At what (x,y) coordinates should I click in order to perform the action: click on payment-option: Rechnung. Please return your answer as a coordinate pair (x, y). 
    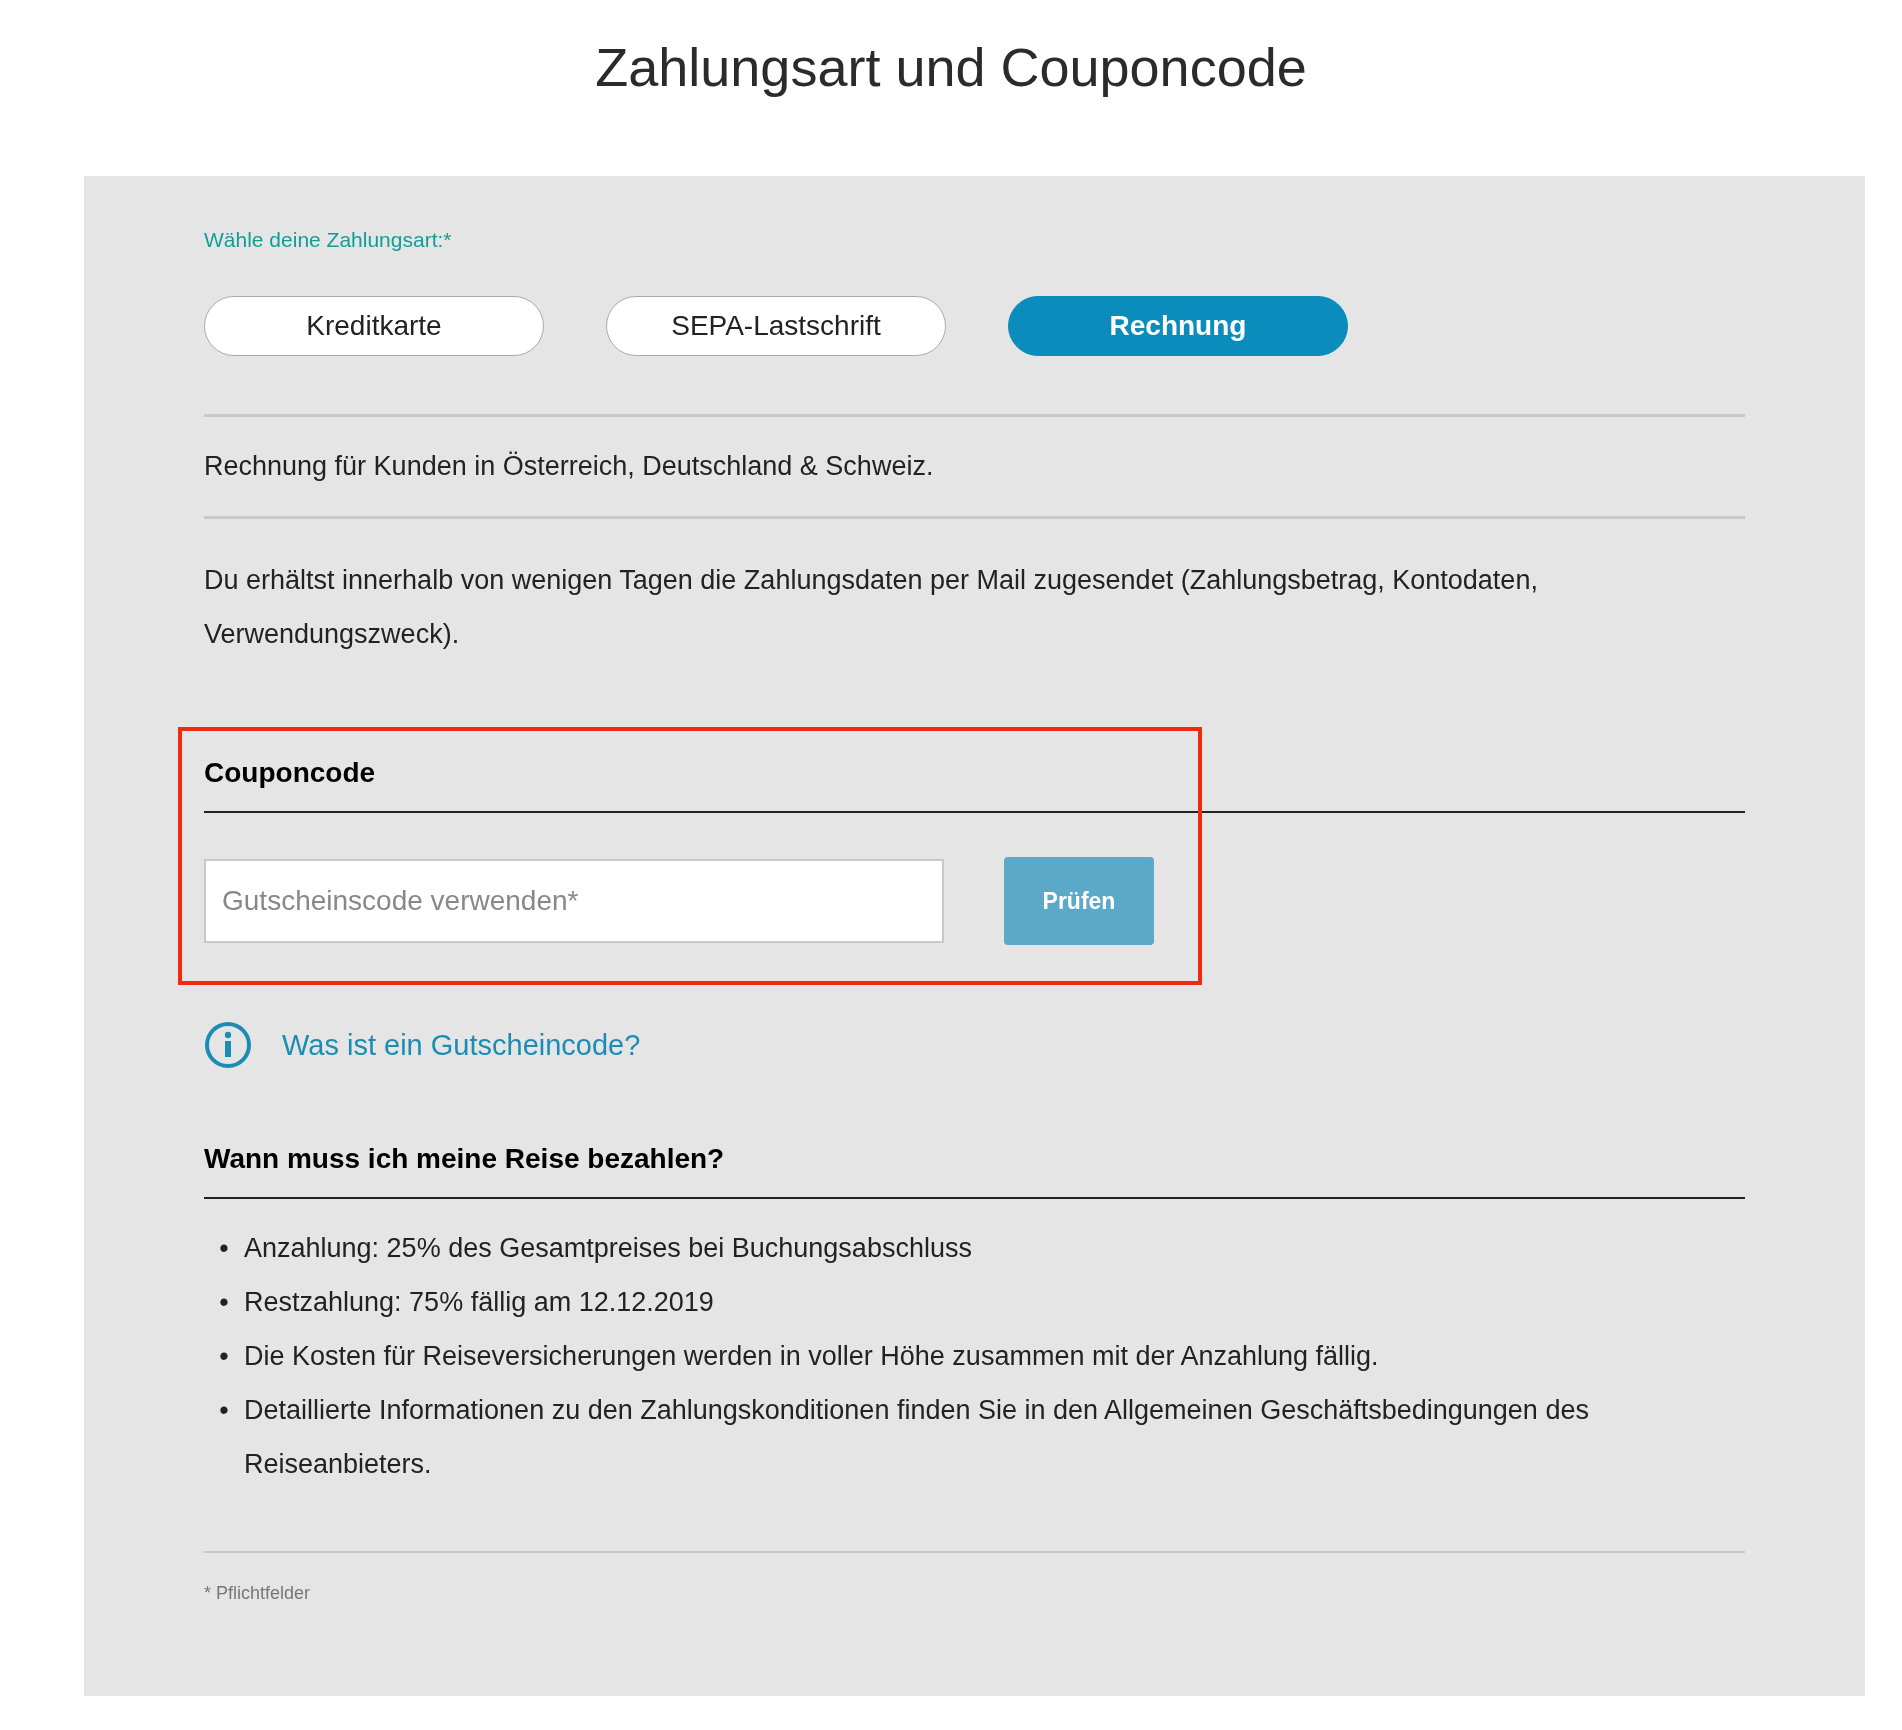
    Looking at the image, I should click on (1178, 326).